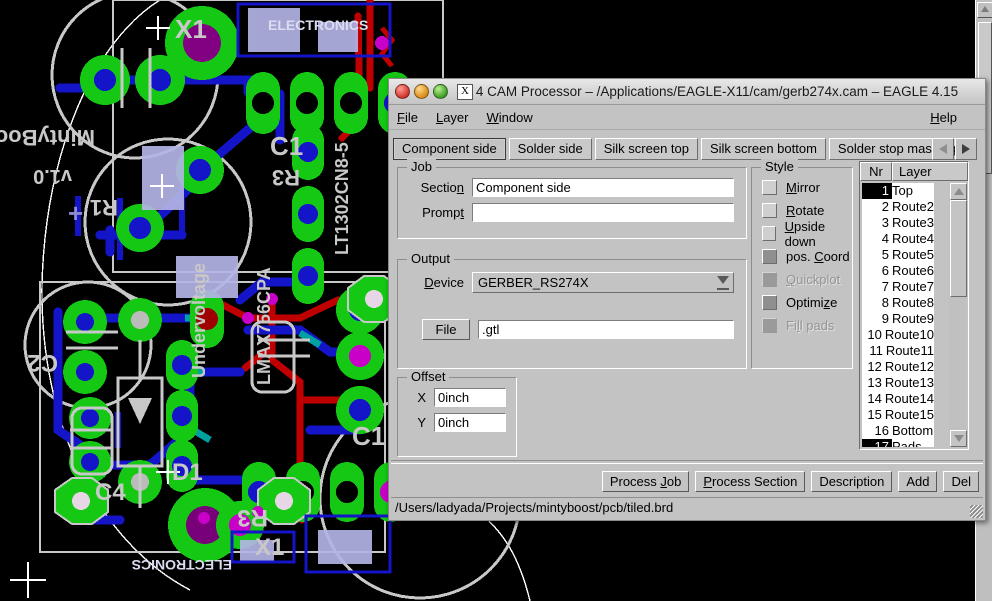 The width and height of the screenshot is (992, 601). What do you see at coordinates (407, 117) in the screenshot?
I see `menu-file: File` at bounding box center [407, 117].